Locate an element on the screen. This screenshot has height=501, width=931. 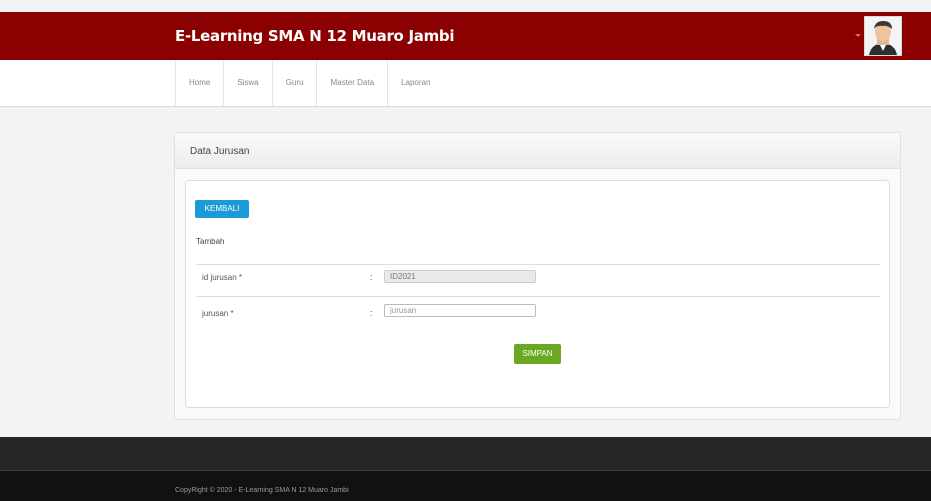
user-avatar is located at coordinates (883, 36).